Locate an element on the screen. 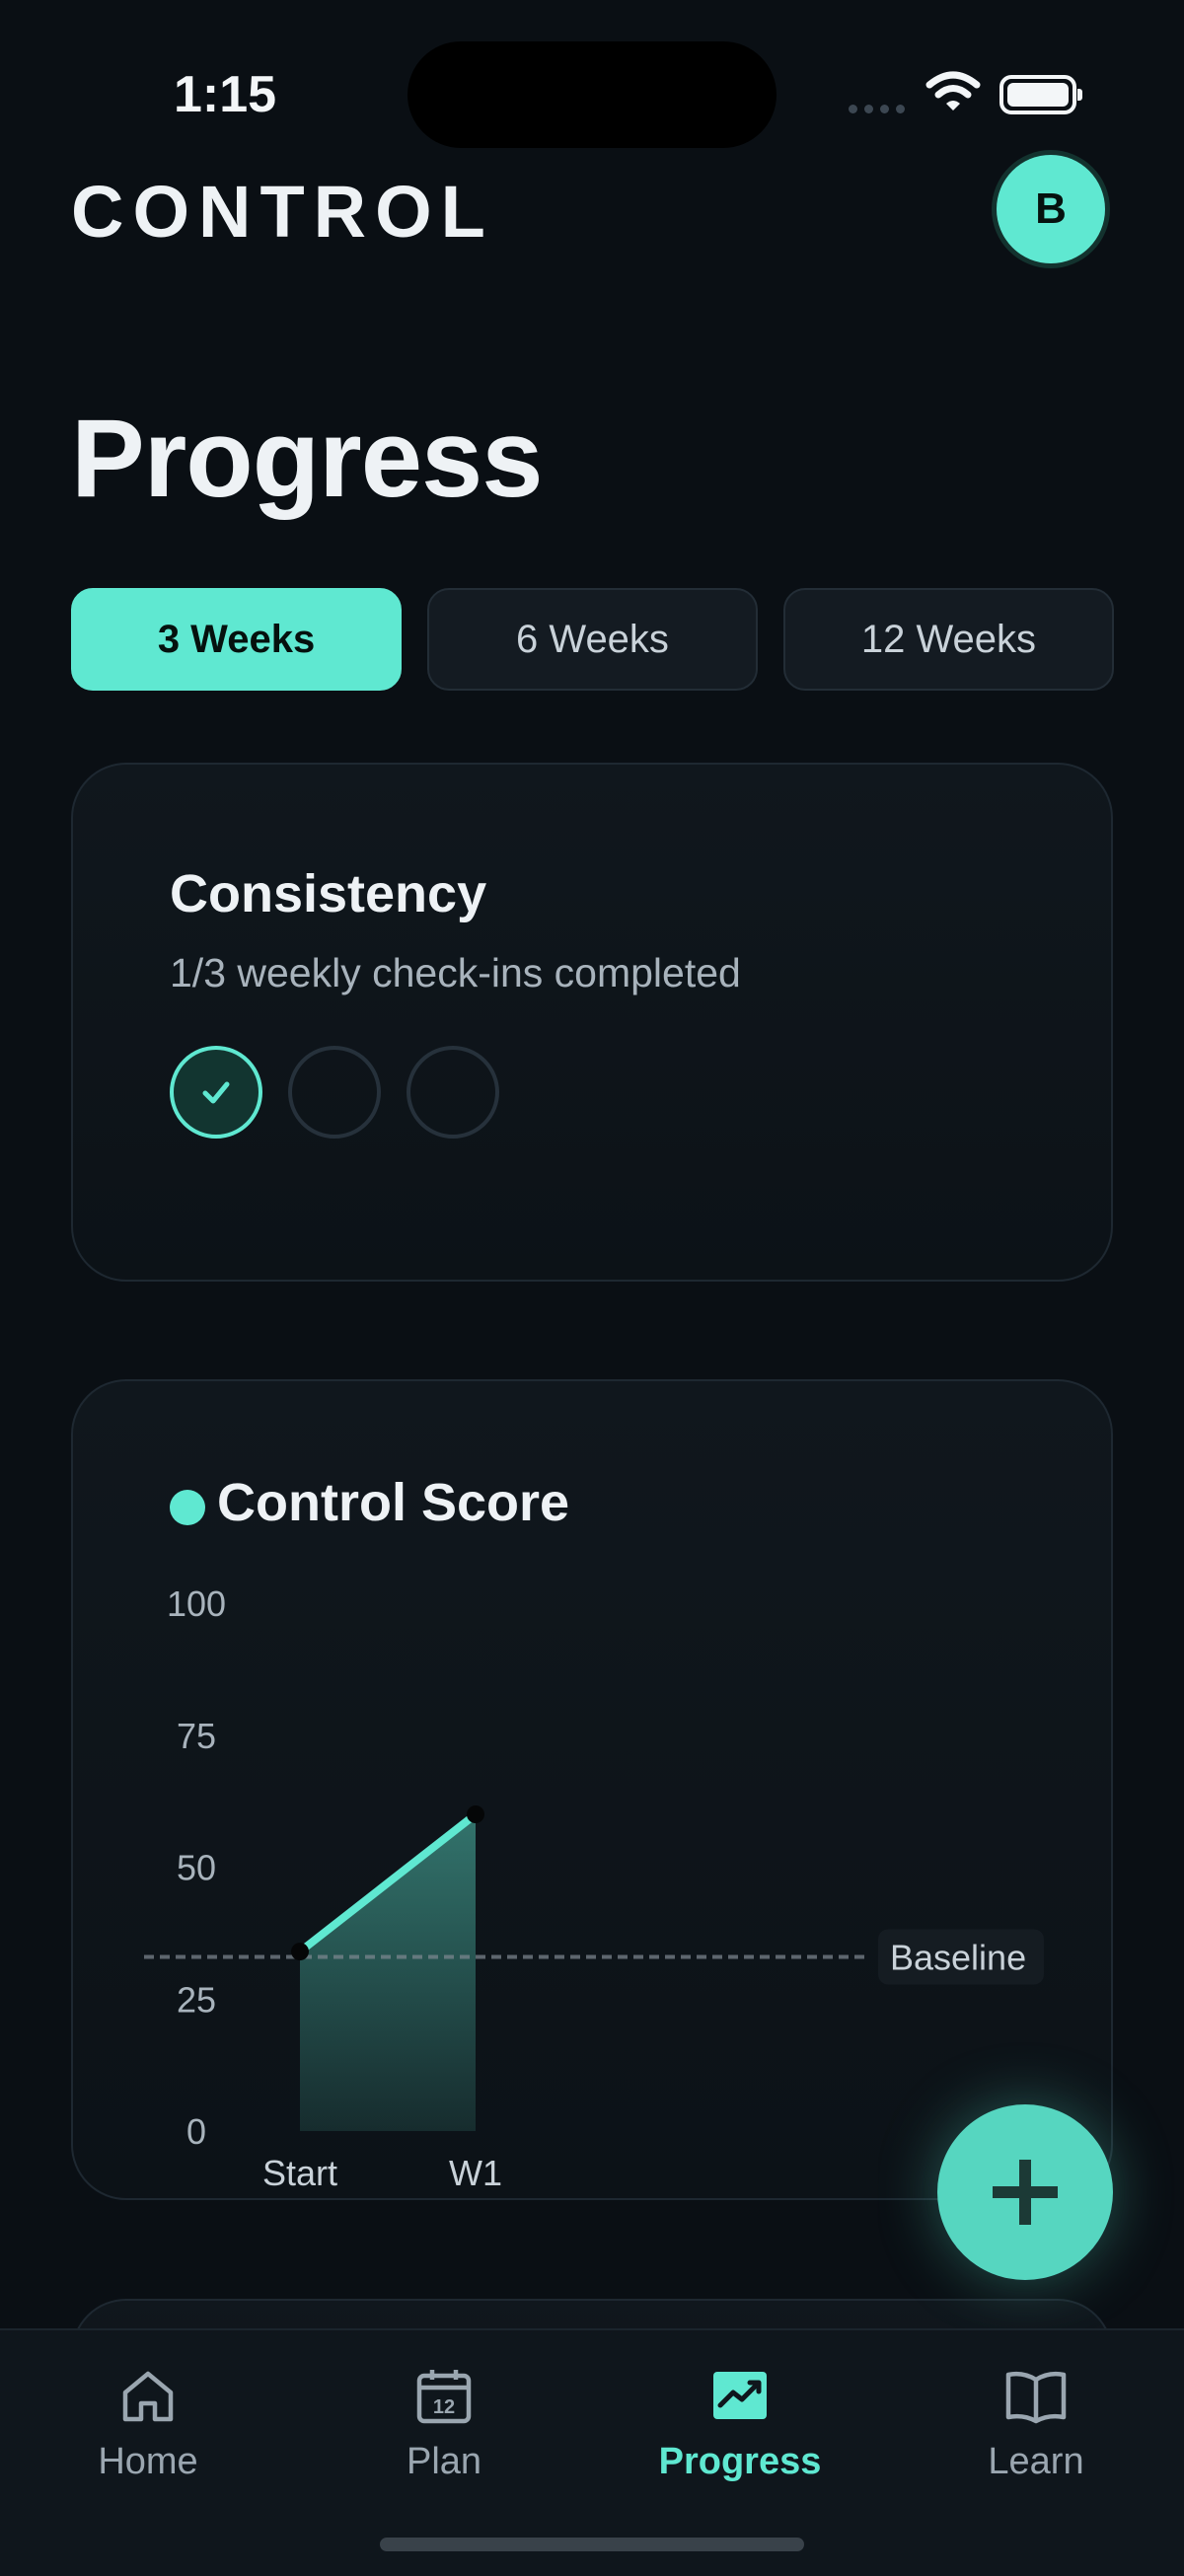  nav-learn: Learn is located at coordinates (1036, 2424).